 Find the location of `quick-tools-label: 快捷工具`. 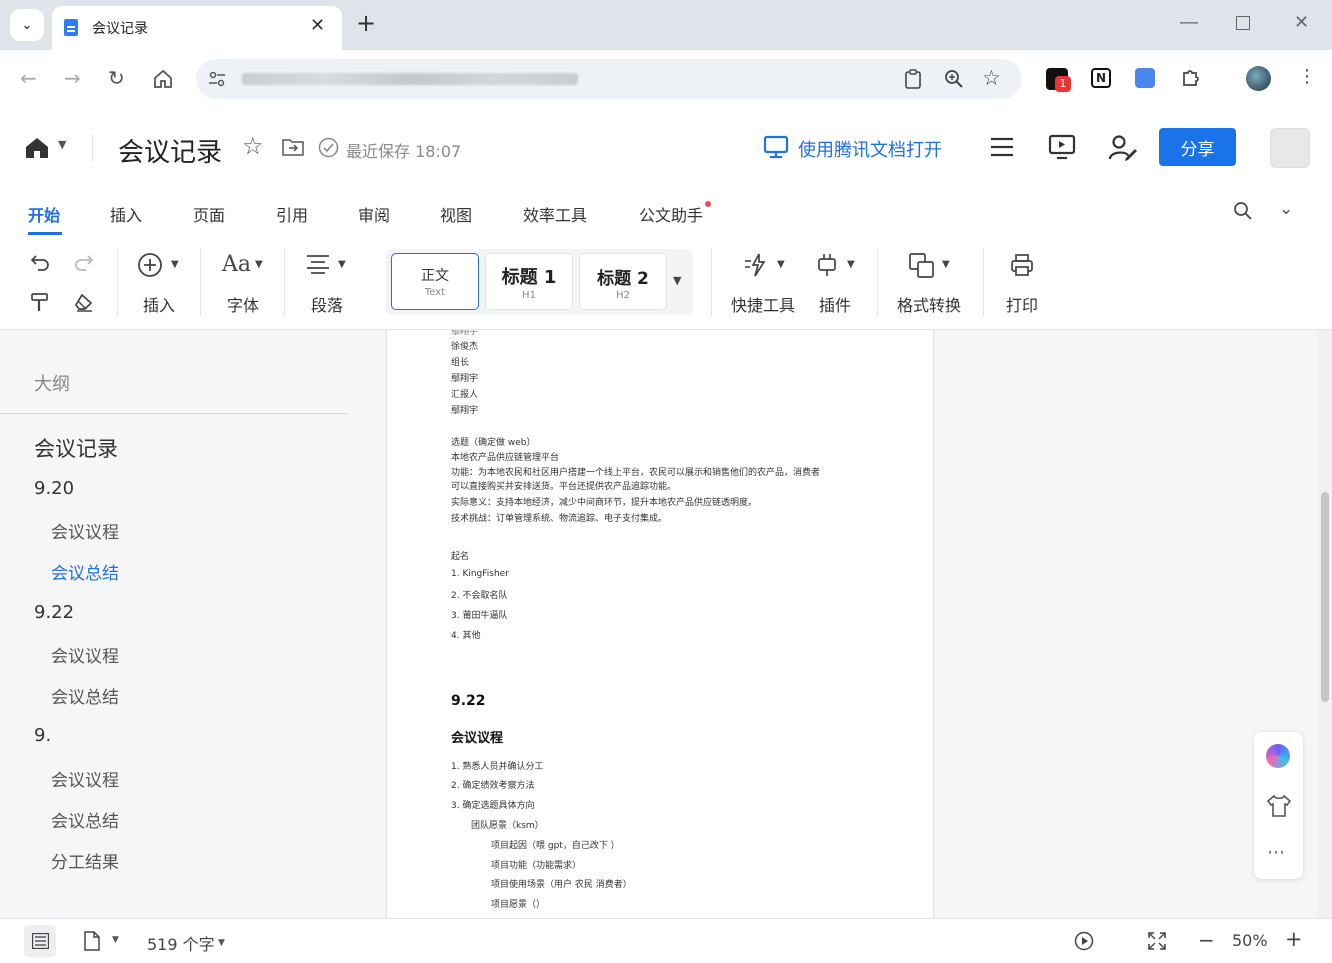

quick-tools-label: 快捷工具 is located at coordinates (763, 304).